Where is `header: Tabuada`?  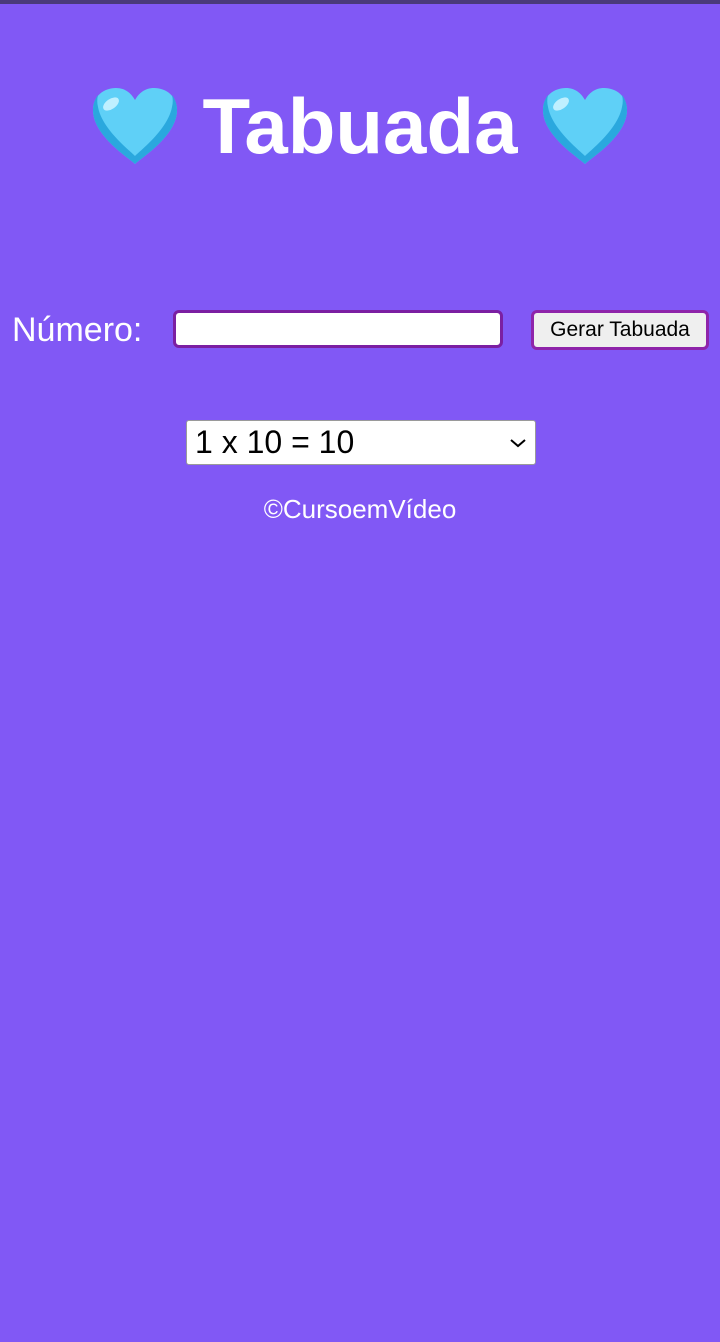
header: Tabuada is located at coordinates (360, 126).